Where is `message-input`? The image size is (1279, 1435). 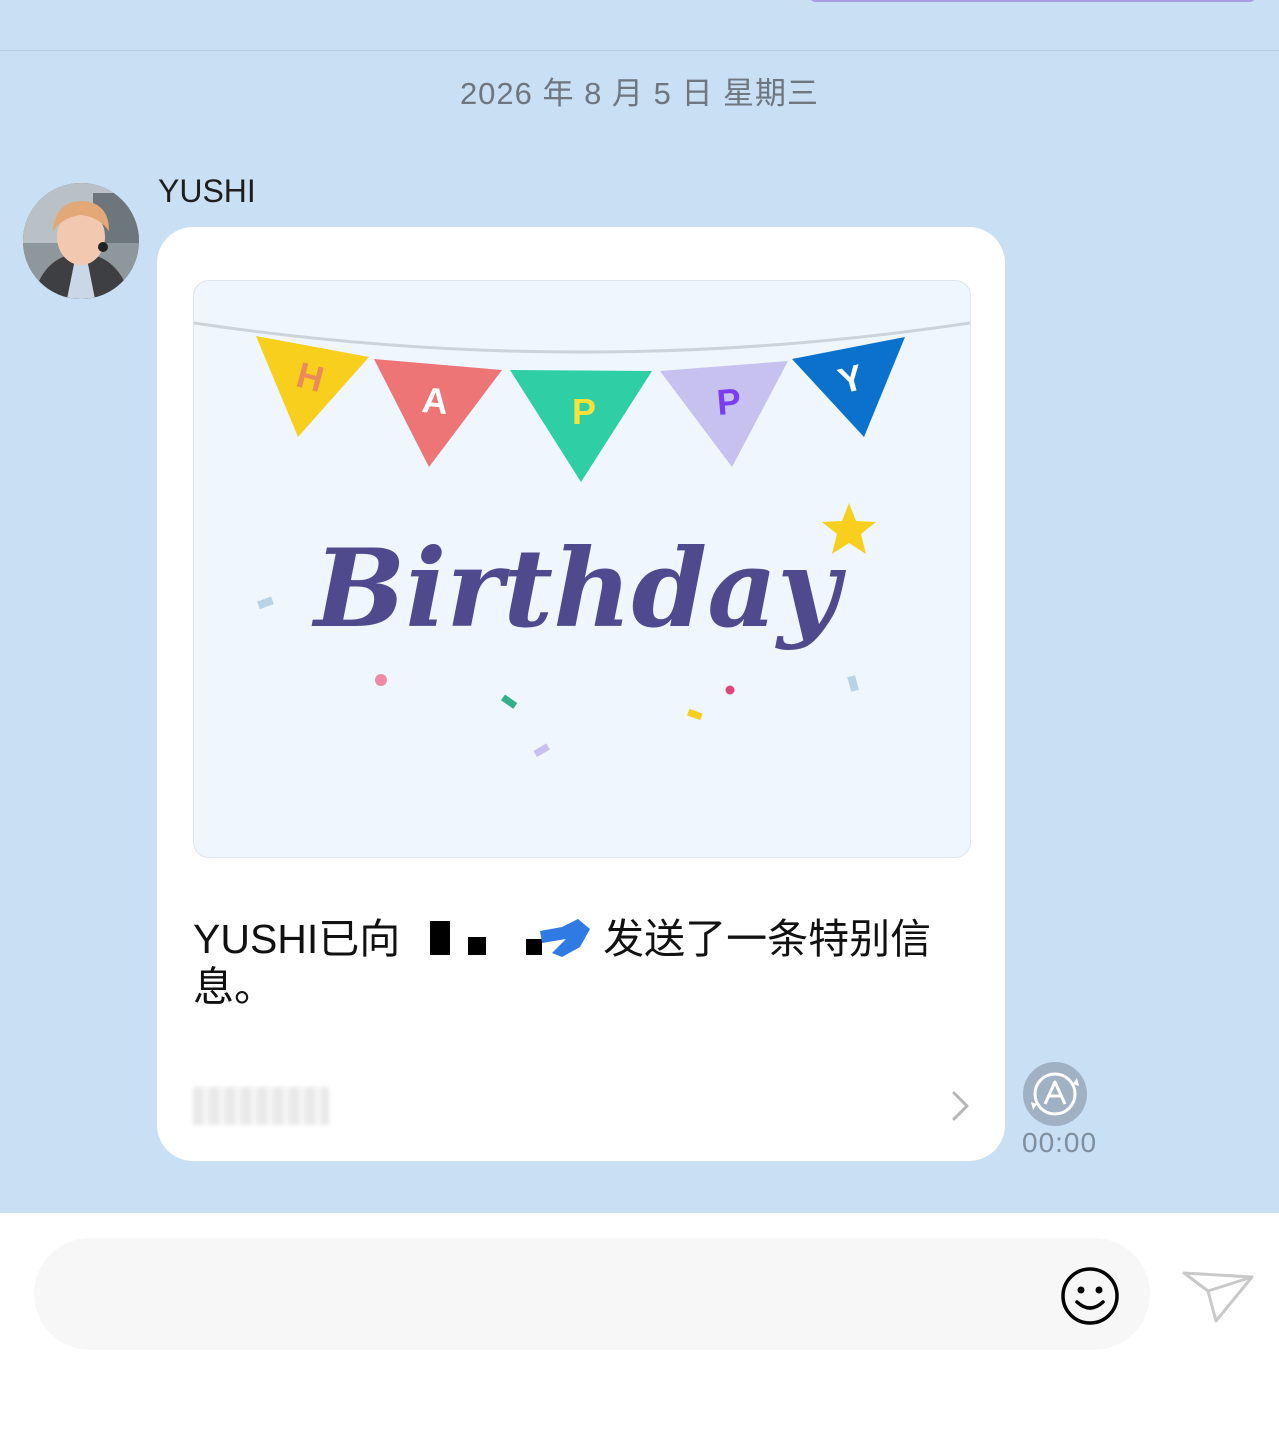 message-input is located at coordinates (592, 1294).